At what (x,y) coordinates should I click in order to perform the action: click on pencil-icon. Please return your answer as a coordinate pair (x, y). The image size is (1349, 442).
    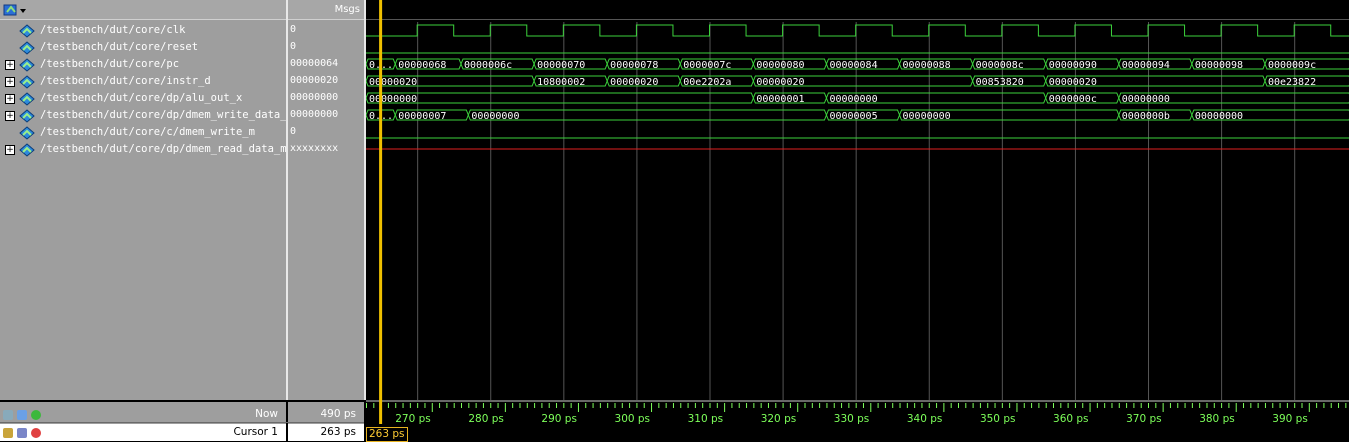
    Looking at the image, I should click on (22, 433).